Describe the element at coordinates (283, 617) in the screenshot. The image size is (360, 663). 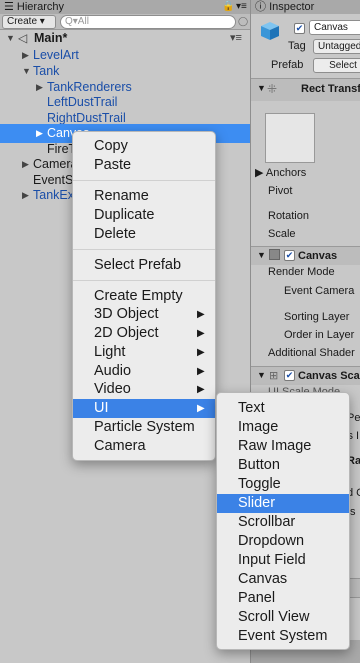
I see `submenu-item-scroll-view: Scroll View` at that location.